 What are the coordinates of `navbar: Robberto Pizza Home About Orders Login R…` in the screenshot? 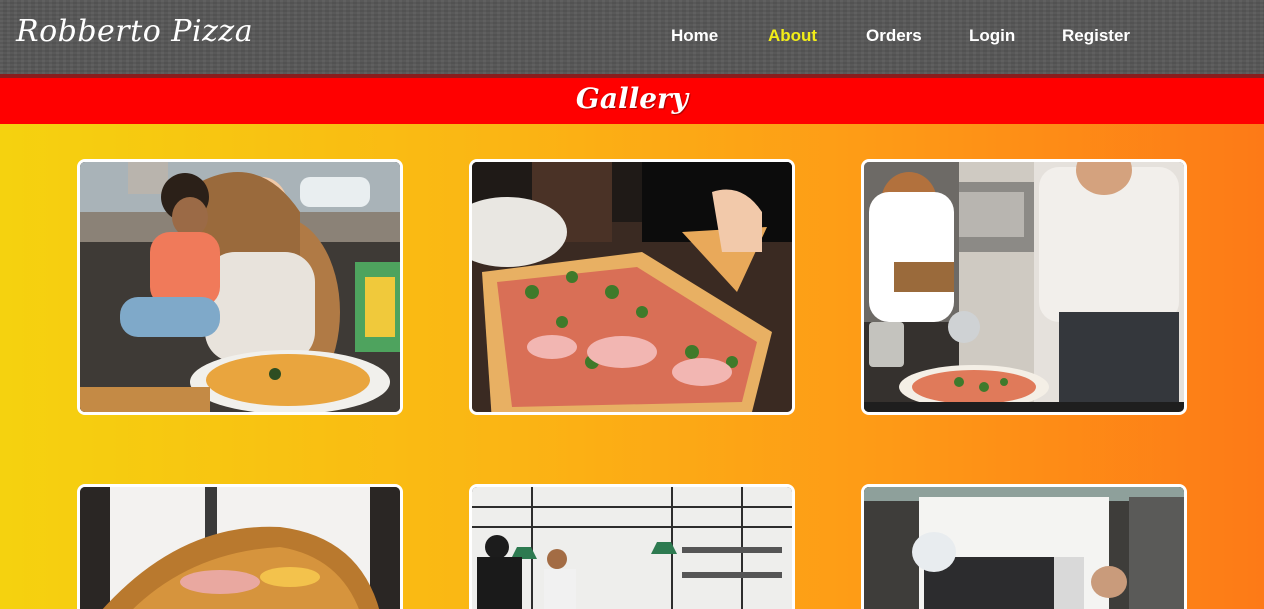 It's located at (632, 39).